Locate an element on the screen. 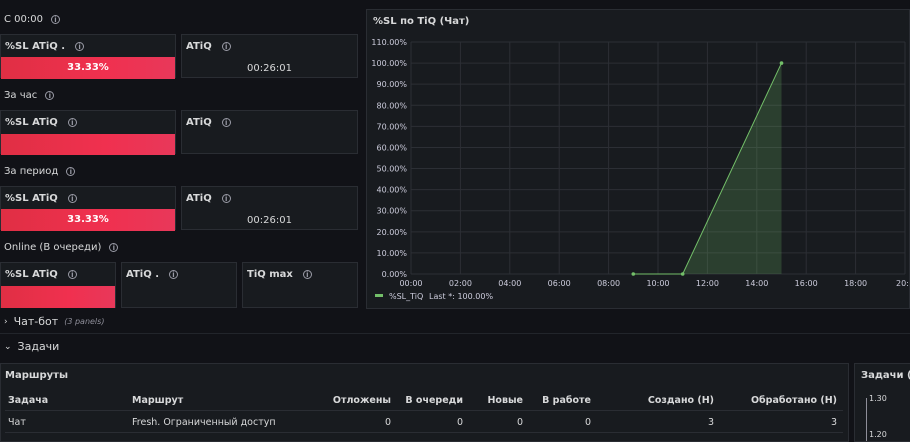  legend-last-value: Last *: 100.00% is located at coordinates (461, 296).